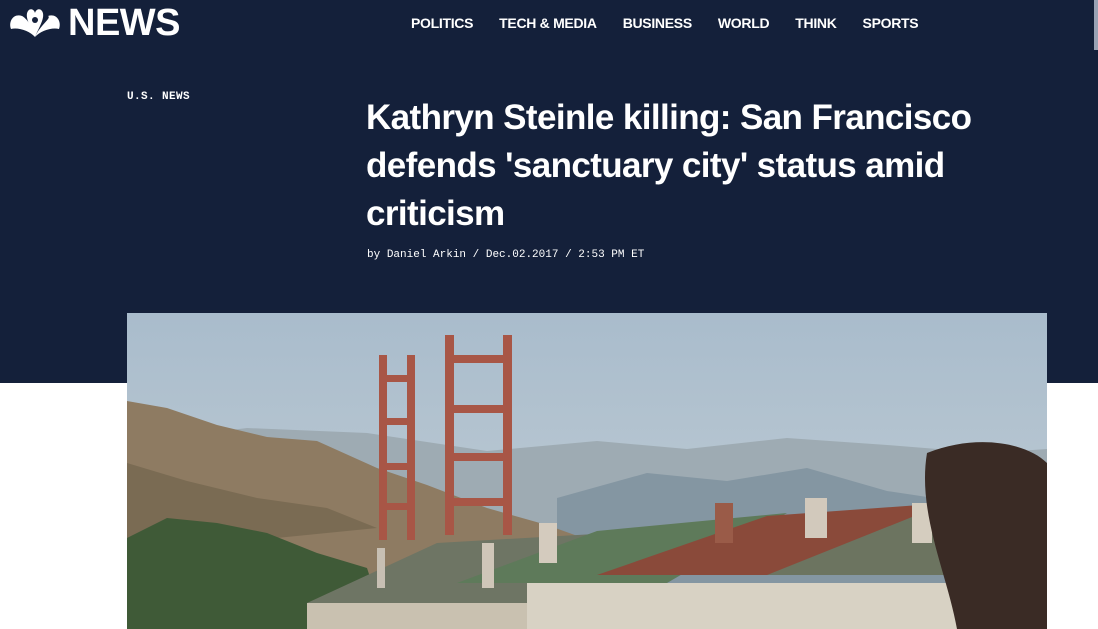 The image size is (1098, 629). What do you see at coordinates (442, 23) in the screenshot?
I see `nav-politics: POLITICS` at bounding box center [442, 23].